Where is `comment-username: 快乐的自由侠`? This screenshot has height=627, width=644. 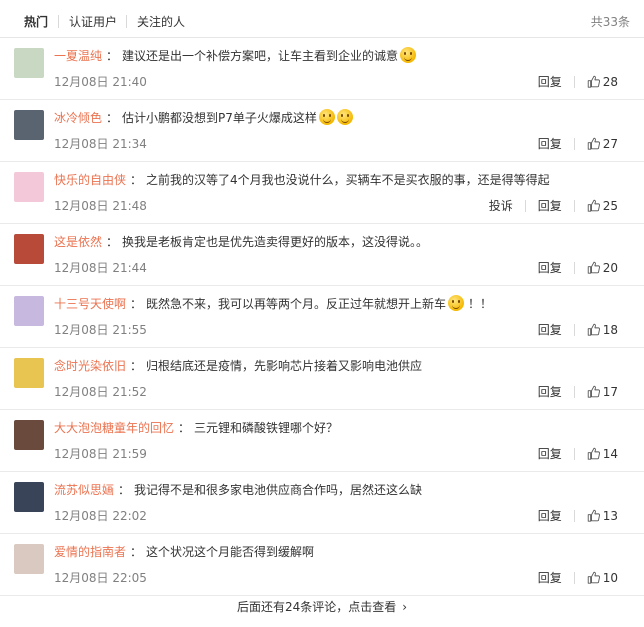 comment-username: 快乐的自由侠 is located at coordinates (90, 180).